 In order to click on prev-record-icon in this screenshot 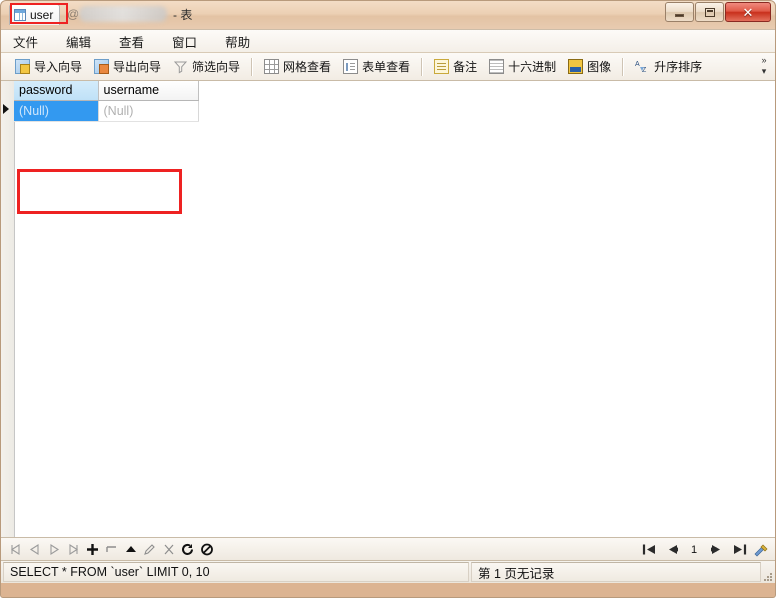, I will do `click(34, 549)`.